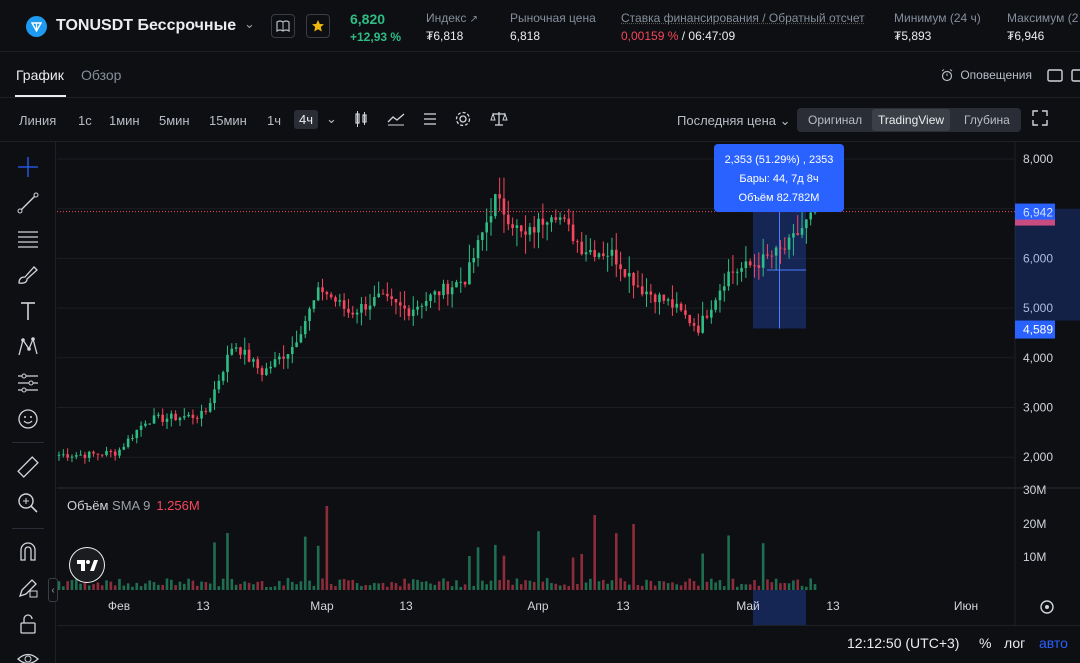 This screenshot has width=1080, height=663. Describe the element at coordinates (53, 590) in the screenshot. I see `collapse-toolbar-button: ‹` at that location.